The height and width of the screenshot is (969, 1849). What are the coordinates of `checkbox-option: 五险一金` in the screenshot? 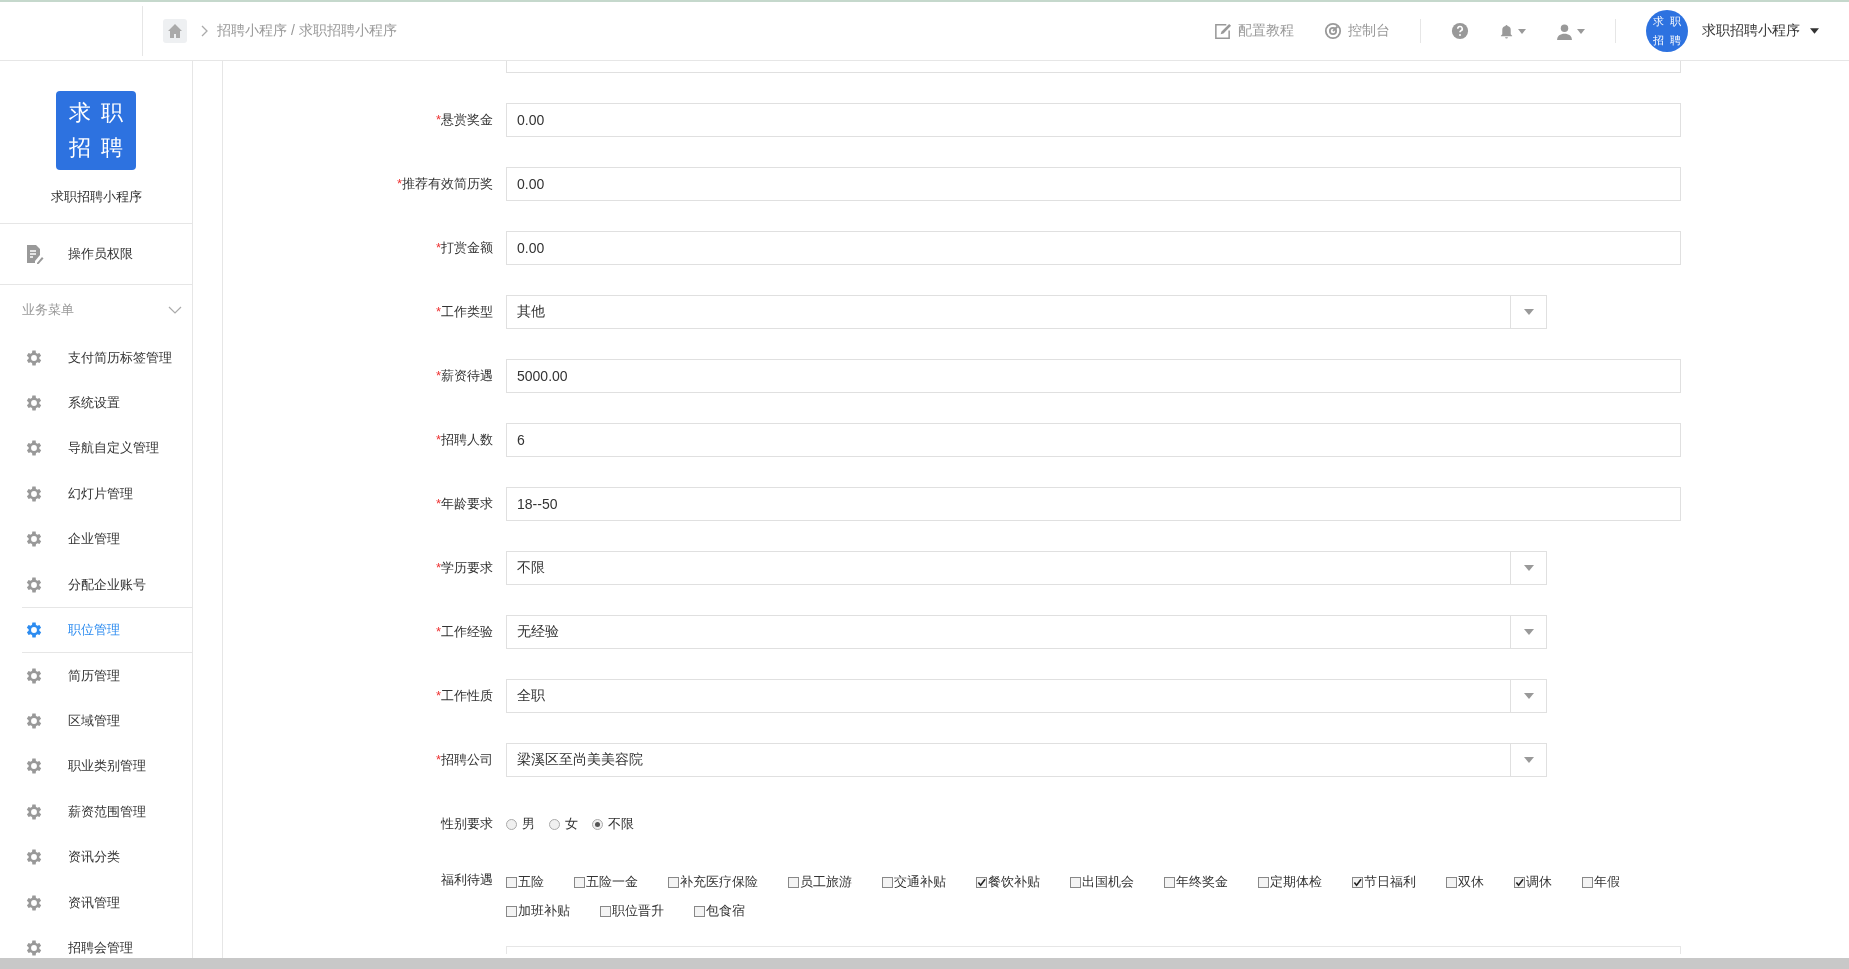 It's located at (606, 882).